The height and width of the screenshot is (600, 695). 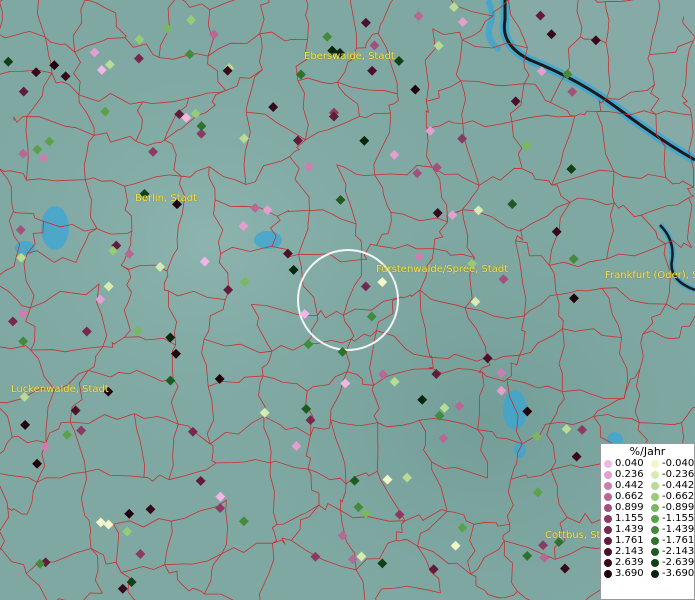 I want to click on place-label-eberswalde: Eberswalde, Stadt, so click(x=349, y=56).